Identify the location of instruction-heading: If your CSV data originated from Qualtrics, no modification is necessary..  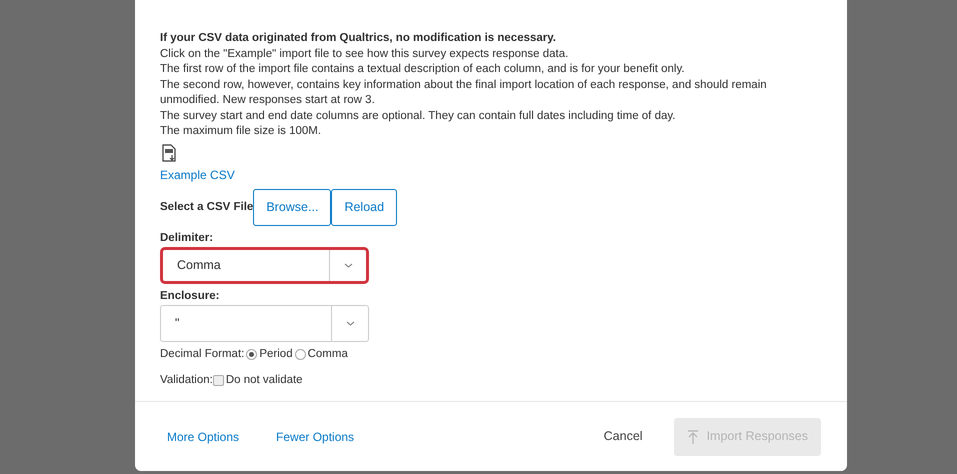
(358, 38).